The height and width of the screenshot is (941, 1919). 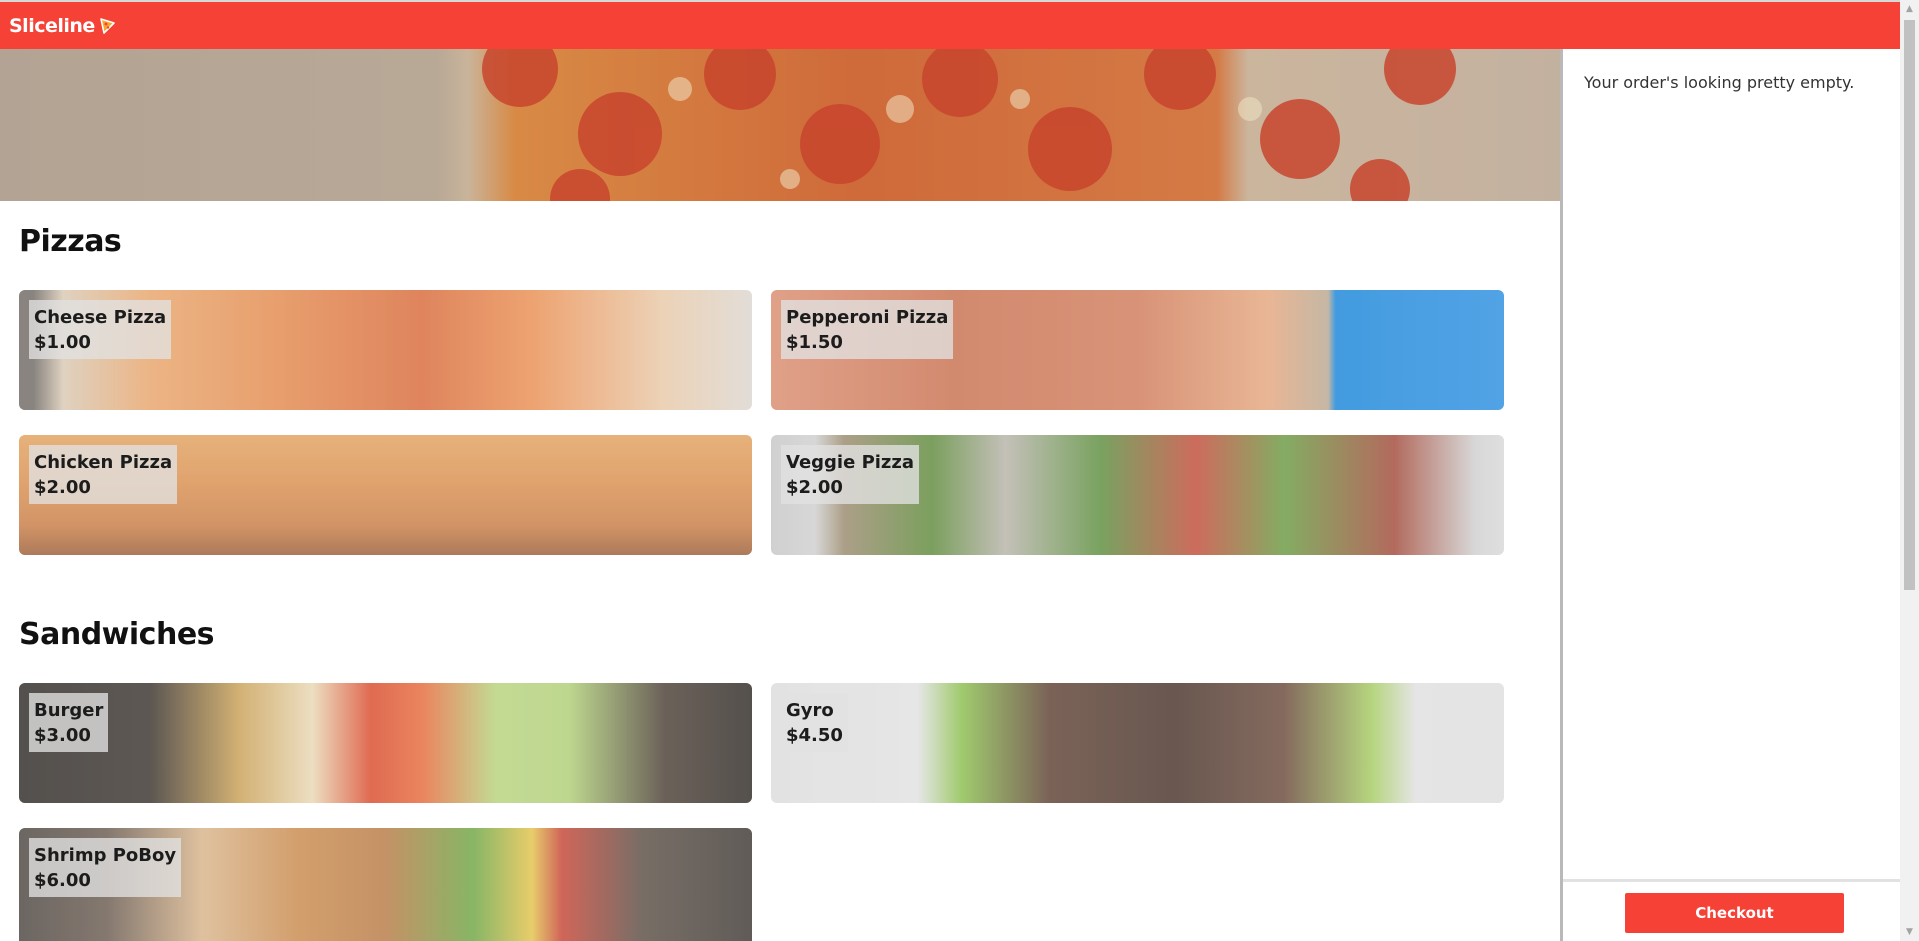 What do you see at coordinates (1909, 932) in the screenshot?
I see `scroll-down-arrow-icon: ▼` at bounding box center [1909, 932].